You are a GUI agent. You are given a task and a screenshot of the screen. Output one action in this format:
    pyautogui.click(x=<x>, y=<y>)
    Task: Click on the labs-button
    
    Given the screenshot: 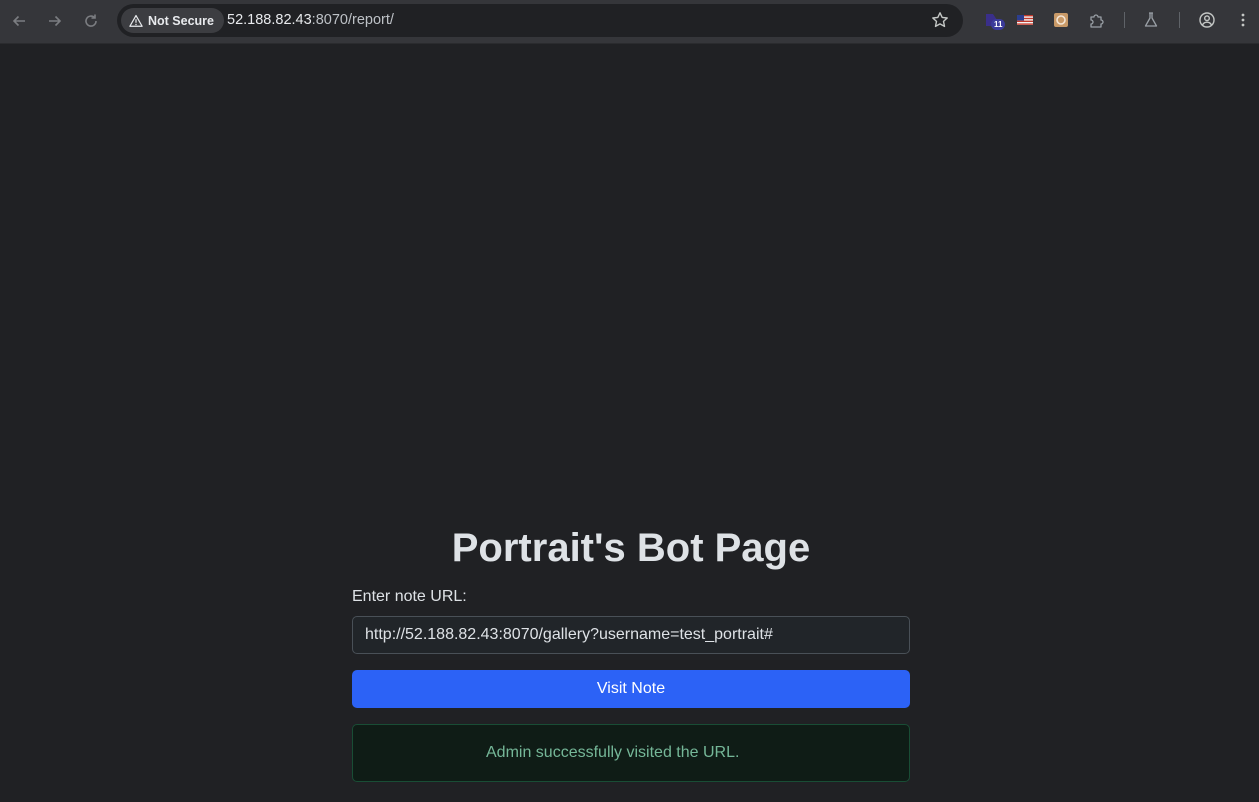 What is the action you would take?
    pyautogui.click(x=1151, y=20)
    